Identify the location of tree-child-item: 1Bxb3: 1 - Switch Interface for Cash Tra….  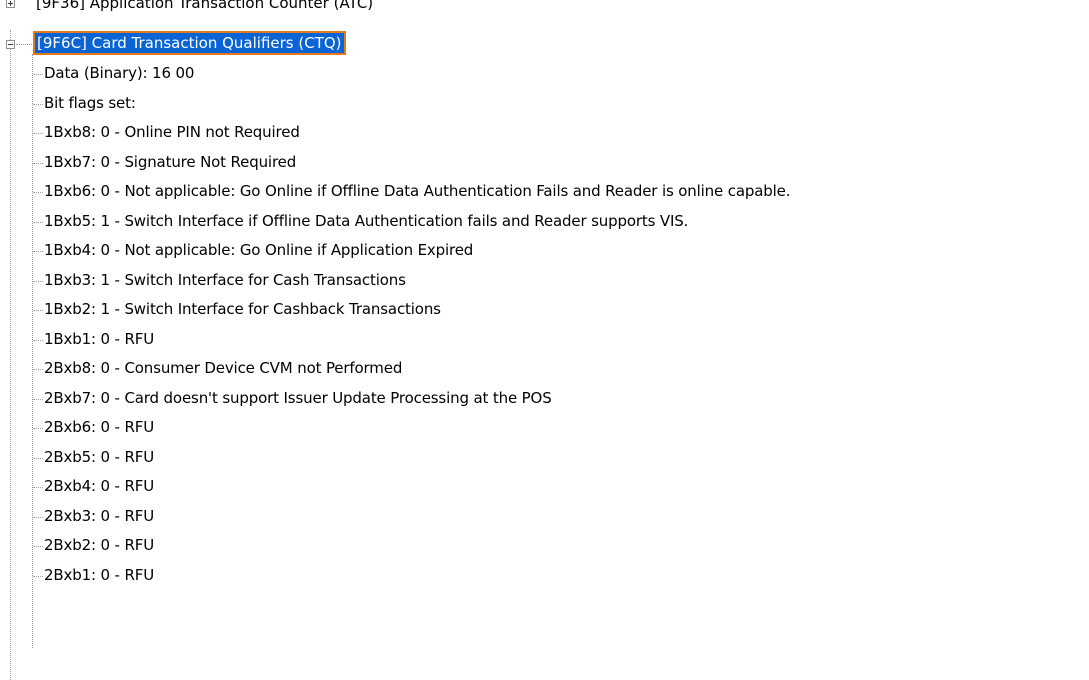
(544, 280).